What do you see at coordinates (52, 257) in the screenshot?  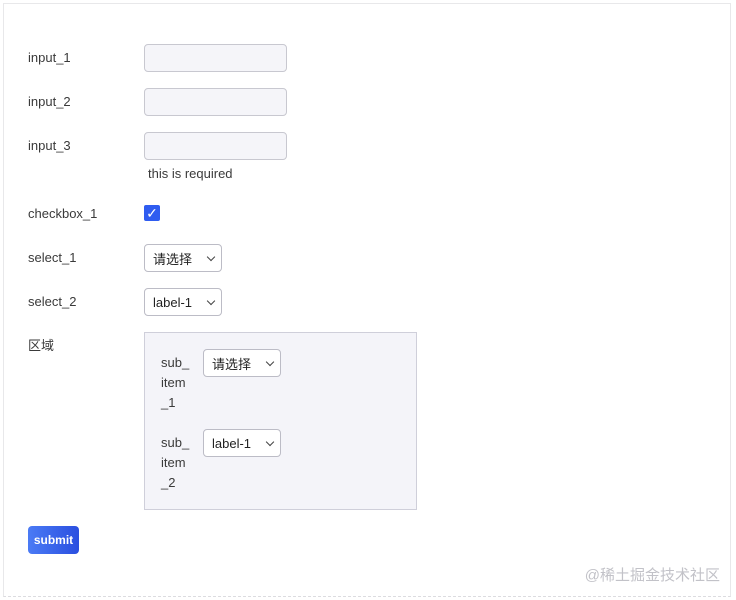 I see `select-1-label: select_1` at bounding box center [52, 257].